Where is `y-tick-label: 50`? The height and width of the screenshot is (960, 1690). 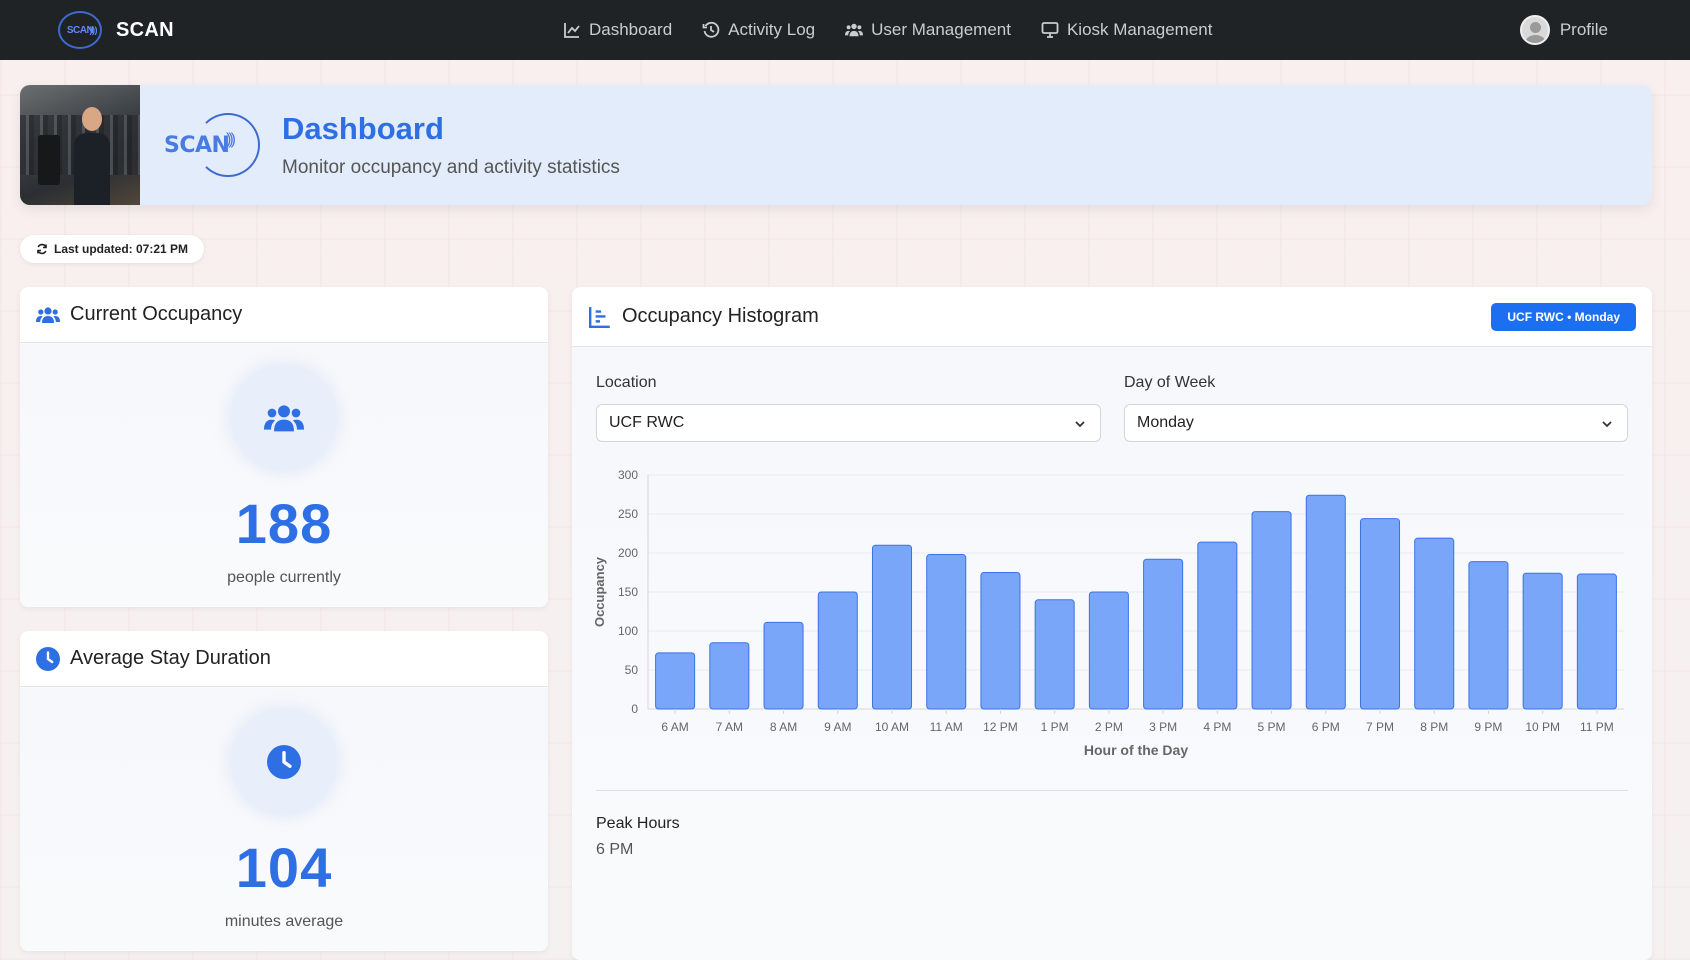
y-tick-label: 50 is located at coordinates (632, 670).